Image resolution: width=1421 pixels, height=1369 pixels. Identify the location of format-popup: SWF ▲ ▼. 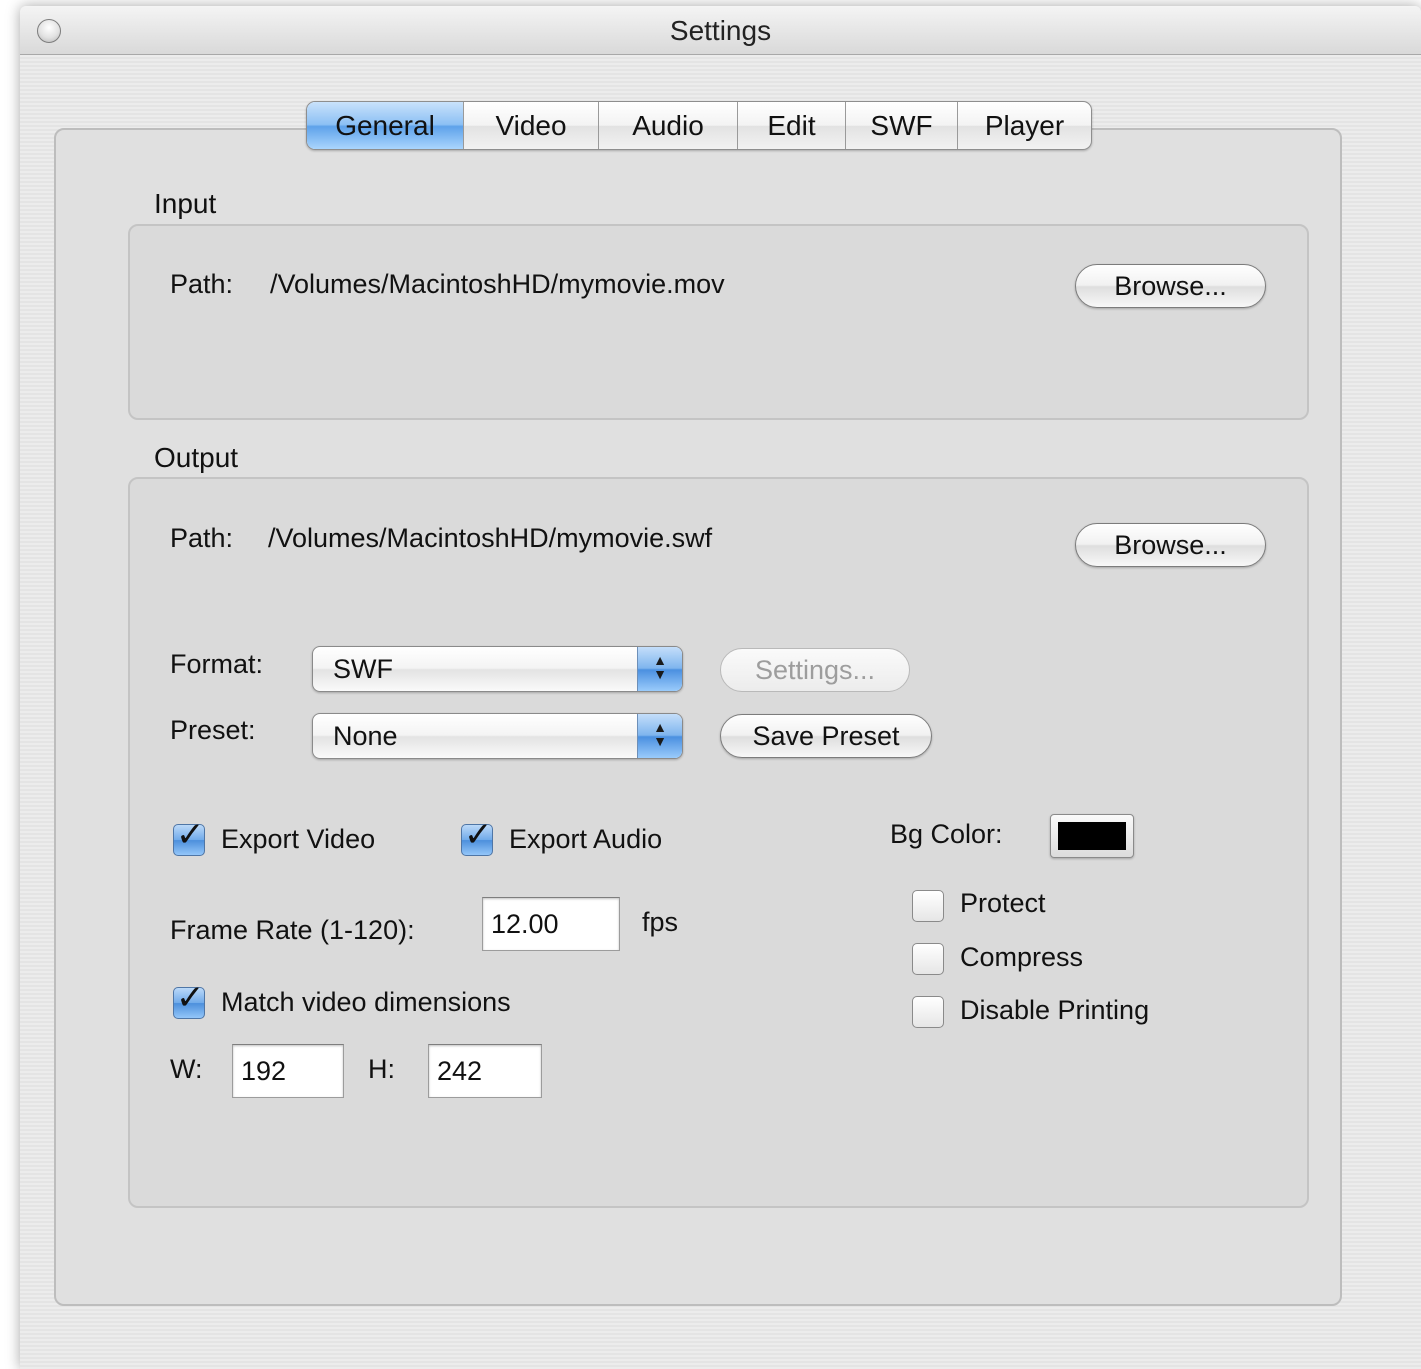
(497, 669).